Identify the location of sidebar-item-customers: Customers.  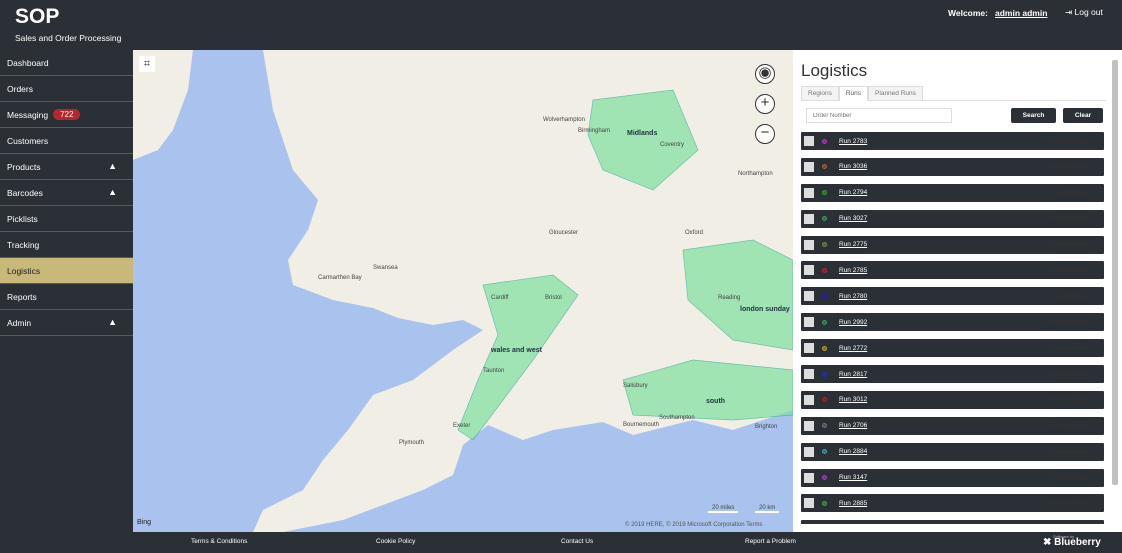
(66, 141).